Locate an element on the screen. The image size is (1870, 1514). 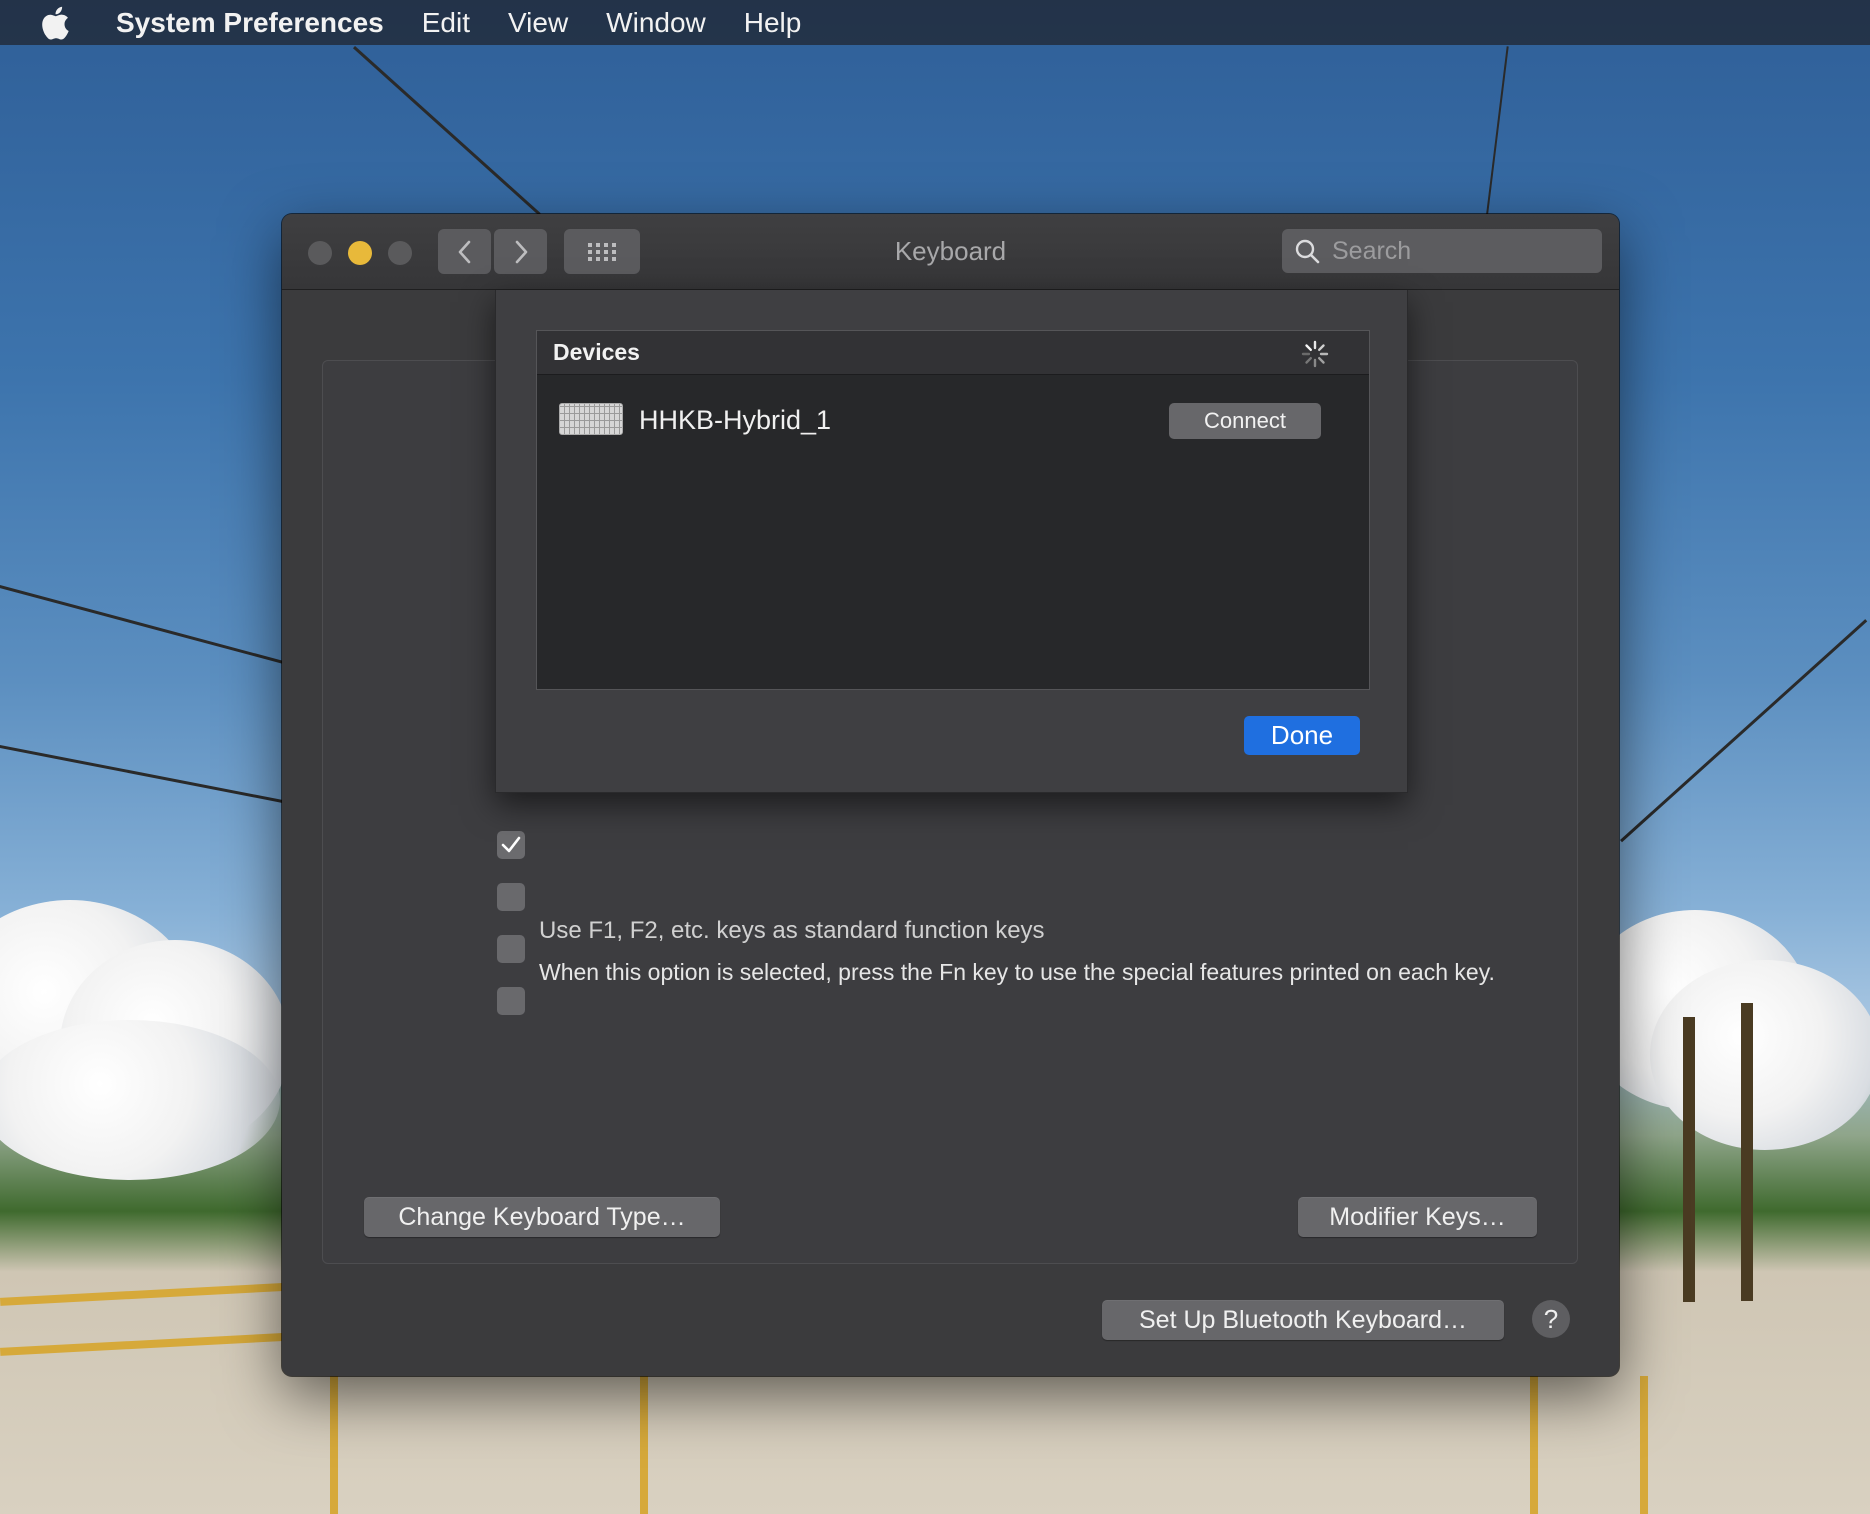
connect-button: Connect is located at coordinates (1245, 421).